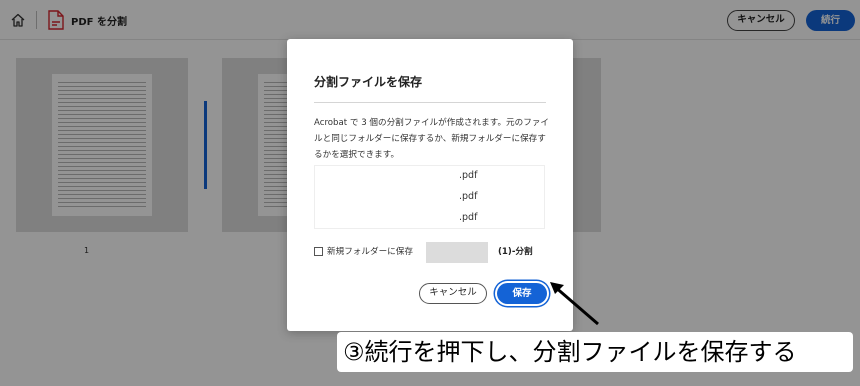 The height and width of the screenshot is (386, 860). What do you see at coordinates (574, 304) in the screenshot?
I see `pointer-arrow-icon` at bounding box center [574, 304].